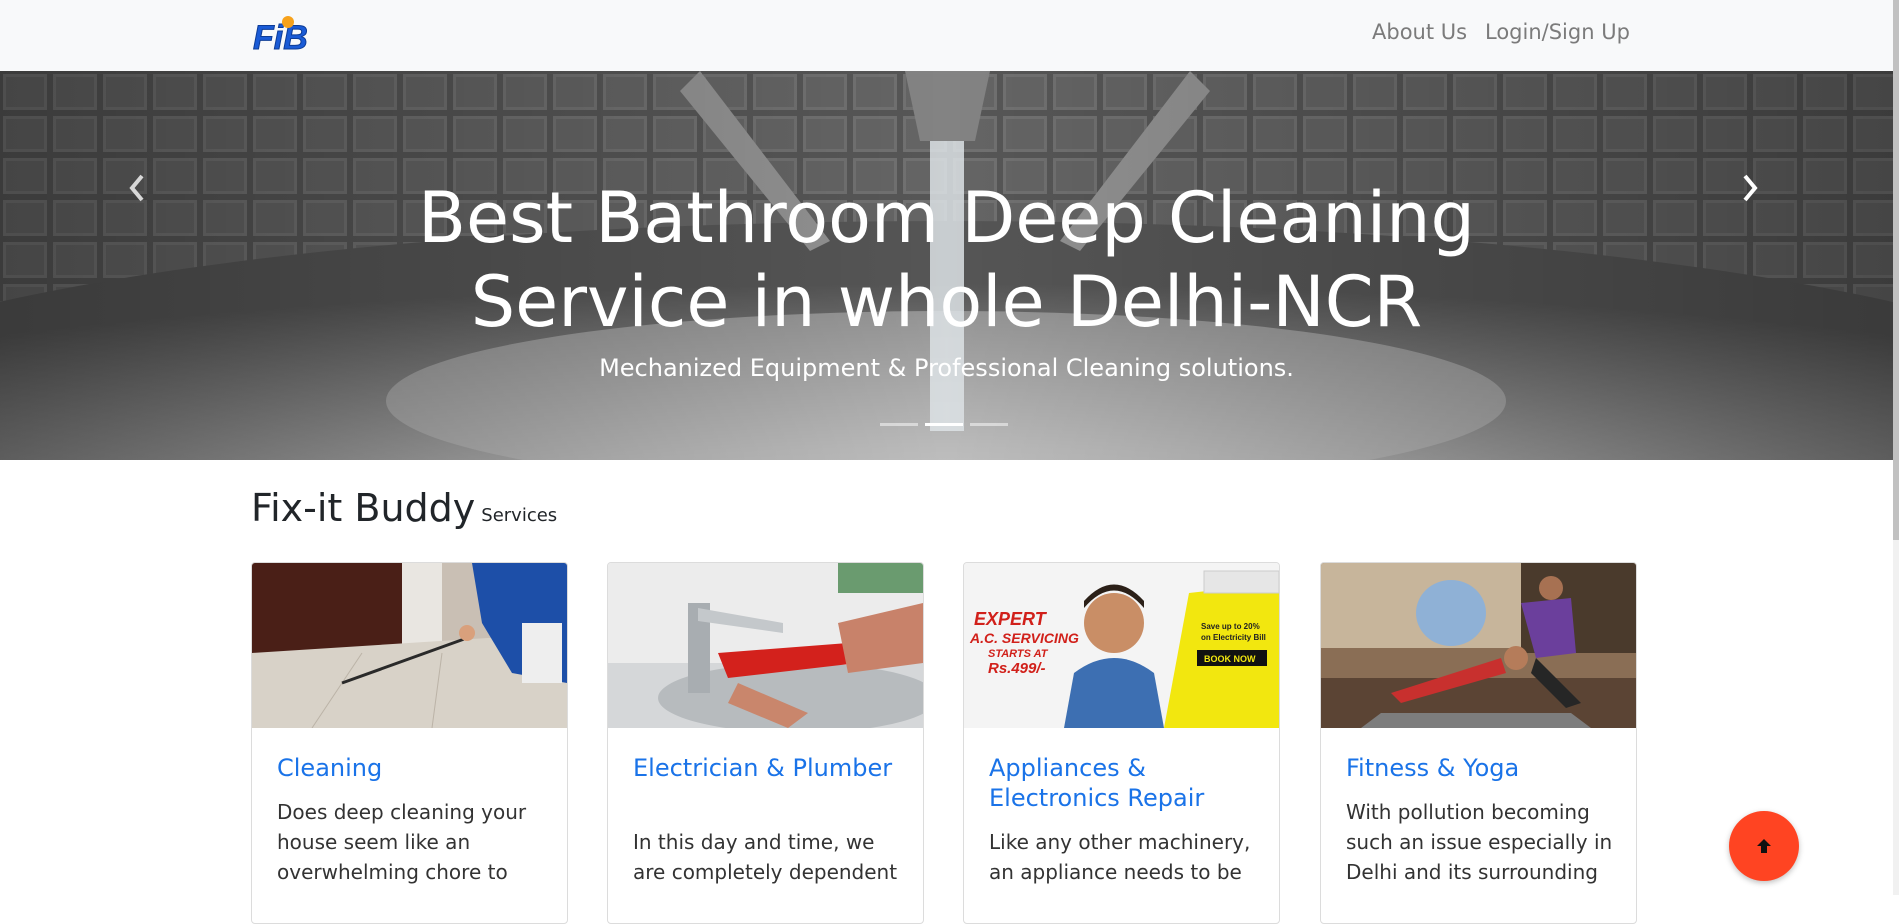 The height and width of the screenshot is (924, 1899). What do you see at coordinates (1017, 668) in the screenshot?
I see `ad-price: Rs.499/-` at bounding box center [1017, 668].